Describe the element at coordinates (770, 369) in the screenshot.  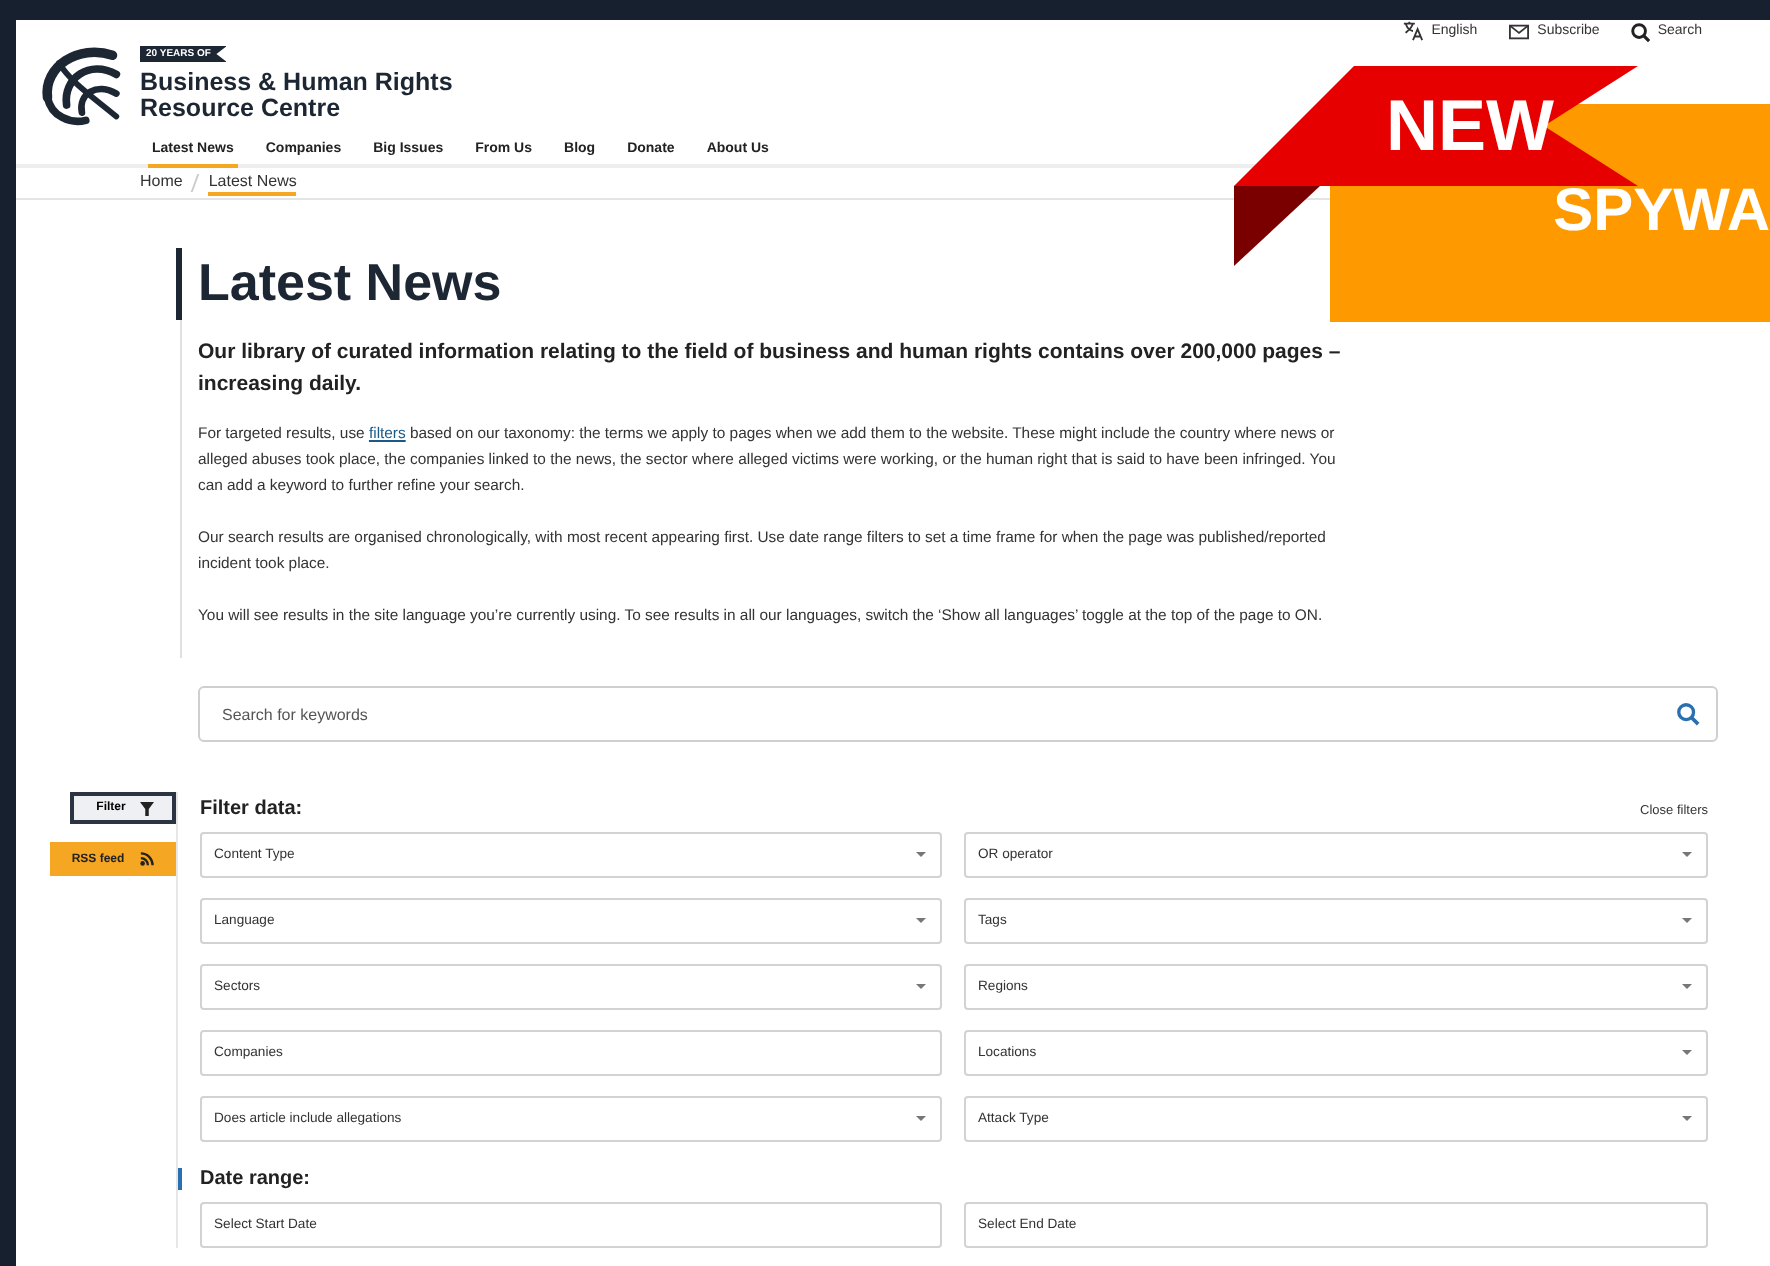
I see `intro-text: Our library of curated information relating to the field of business and human rights contains over 200,000 pages – increasing daily.` at that location.